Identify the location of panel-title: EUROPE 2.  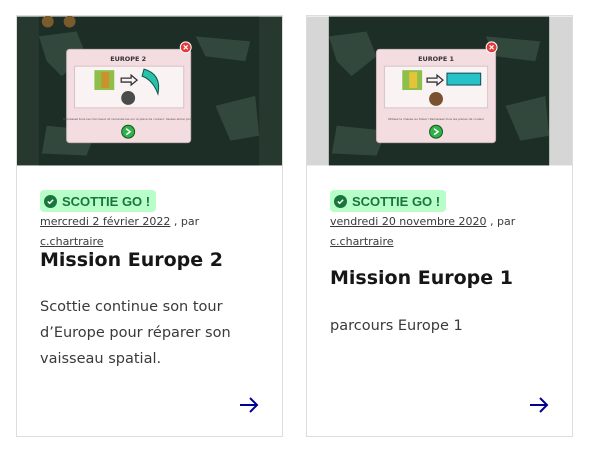
(128, 59).